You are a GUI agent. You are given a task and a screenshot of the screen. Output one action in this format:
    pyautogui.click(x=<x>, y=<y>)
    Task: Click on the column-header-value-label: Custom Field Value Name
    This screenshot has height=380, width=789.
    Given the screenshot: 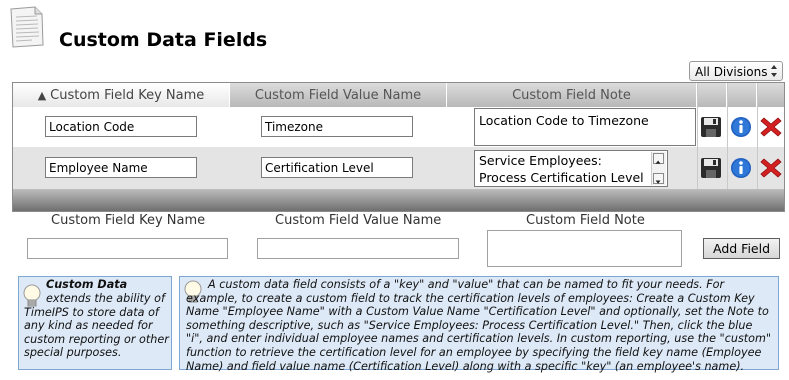 What is the action you would take?
    pyautogui.click(x=338, y=95)
    